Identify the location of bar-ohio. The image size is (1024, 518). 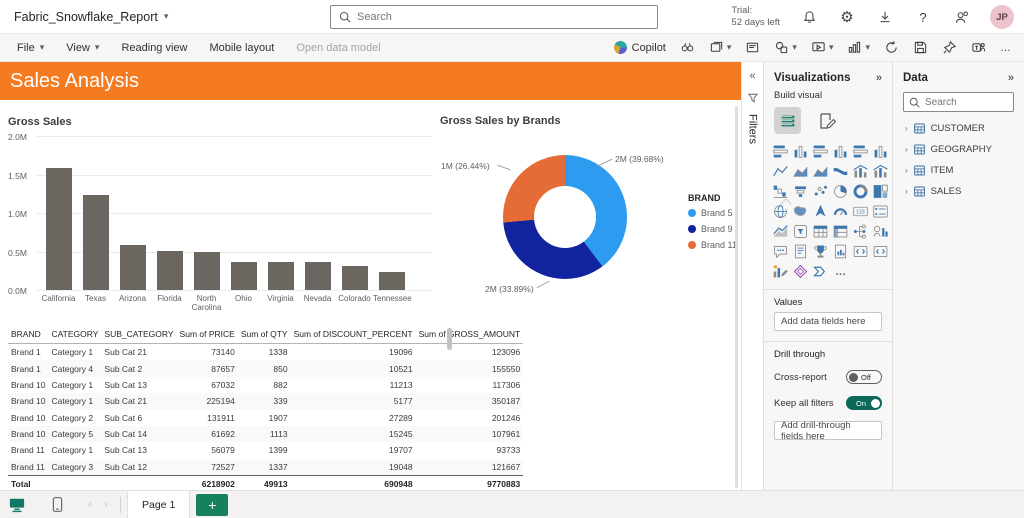
(243, 275).